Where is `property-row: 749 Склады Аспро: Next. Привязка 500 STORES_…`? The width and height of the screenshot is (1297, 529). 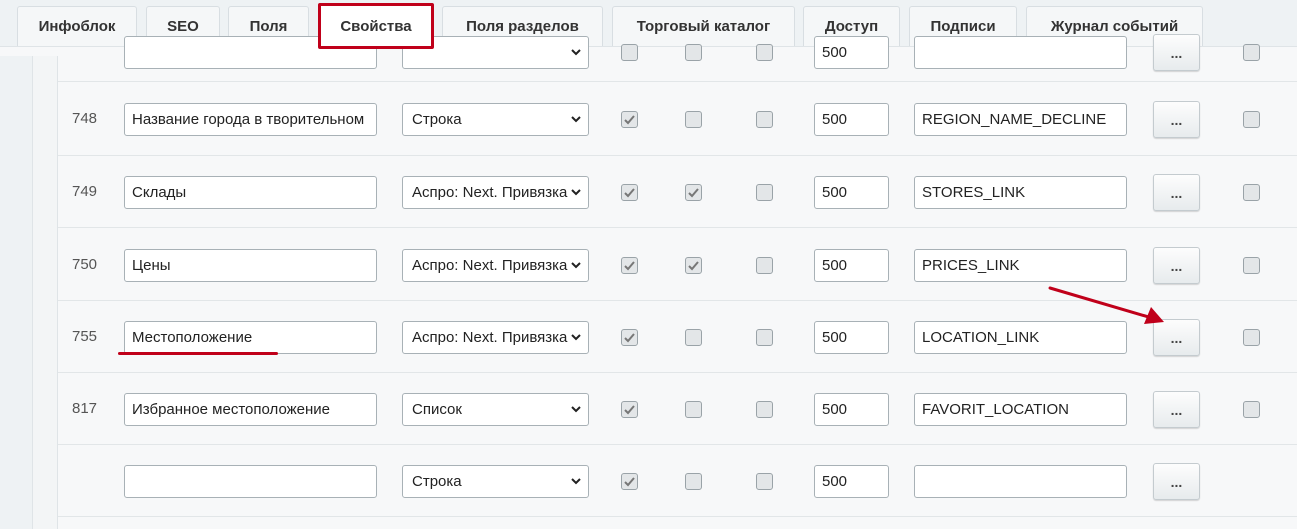 property-row: 749 Склады Аспро: Next. Привязка 500 STORES_… is located at coordinates (677, 192).